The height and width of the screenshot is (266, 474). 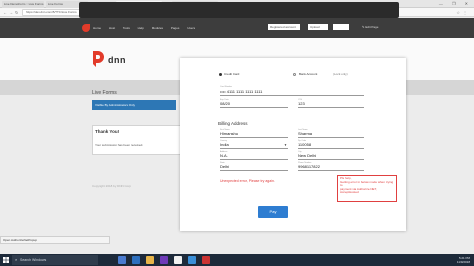 What do you see at coordinates (254, 156) in the screenshot?
I see `address-input: N.A.` at bounding box center [254, 156].